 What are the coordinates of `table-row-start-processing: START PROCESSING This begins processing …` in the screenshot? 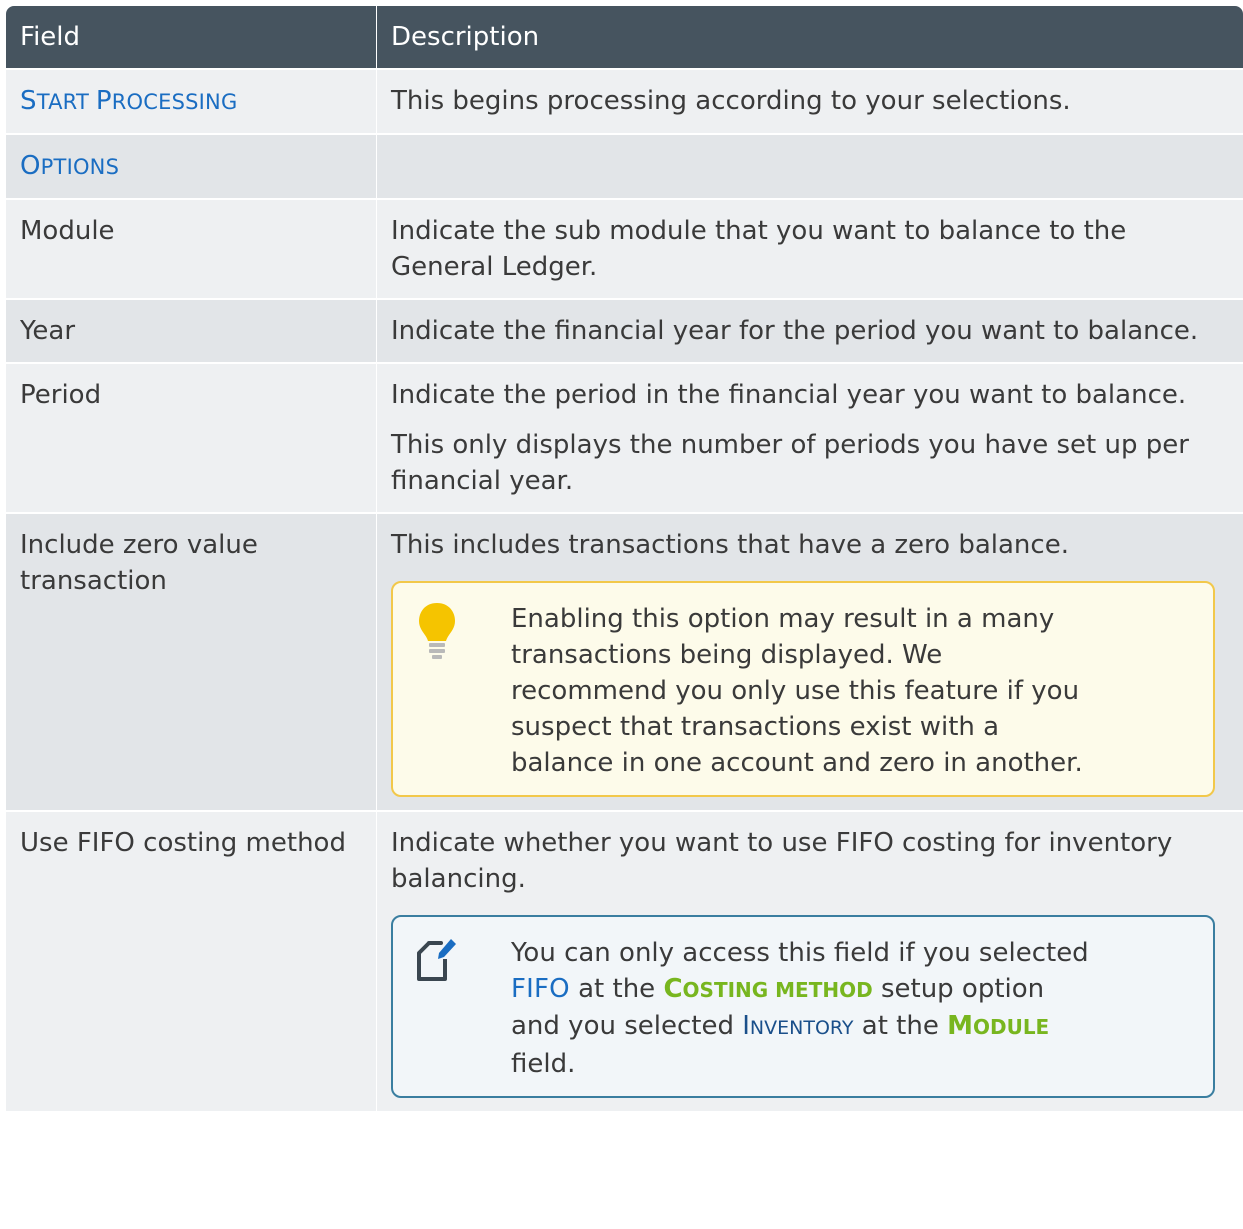 It's located at (624, 101).